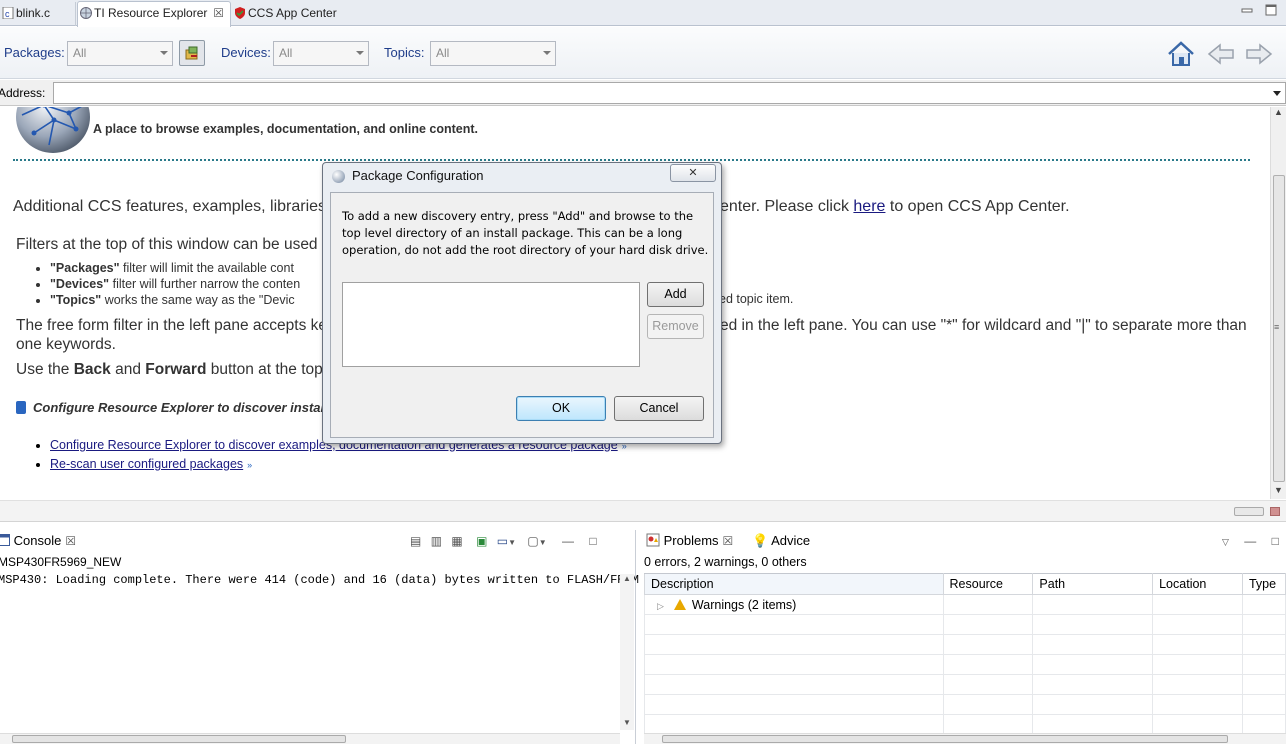 This screenshot has width=1286, height=744. What do you see at coordinates (146, 464) in the screenshot?
I see `rescan-packages-link: Re-scan user configured packages` at bounding box center [146, 464].